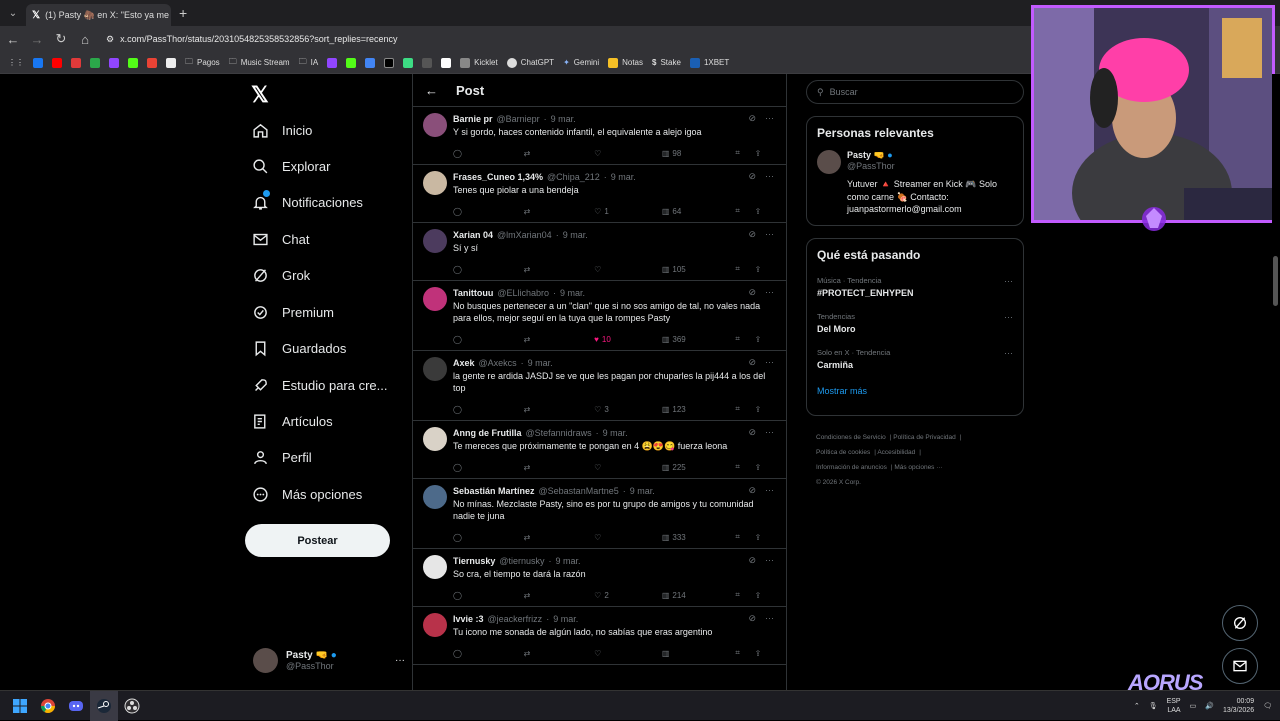 This screenshot has width=1280, height=721. What do you see at coordinates (431, 90) in the screenshot?
I see `back-arrow-icon: ←` at bounding box center [431, 90].